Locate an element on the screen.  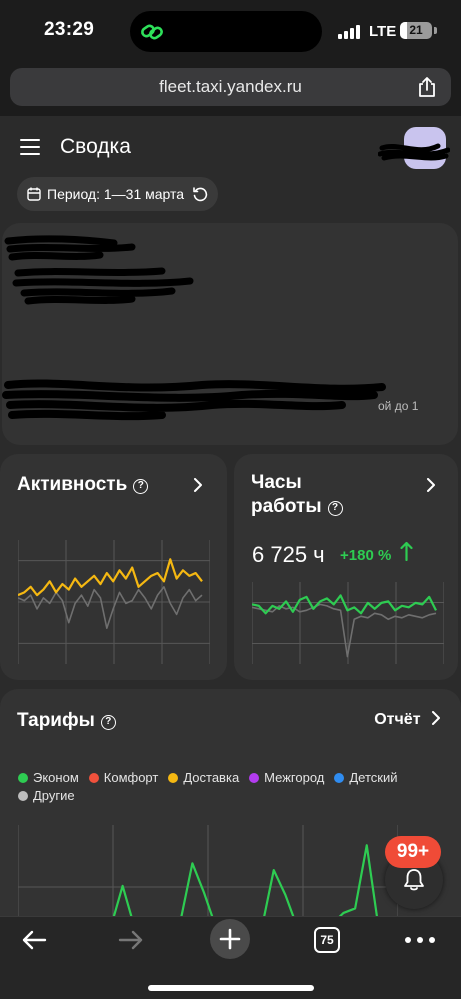
activity-title: Активность? is located at coordinates (83, 485).